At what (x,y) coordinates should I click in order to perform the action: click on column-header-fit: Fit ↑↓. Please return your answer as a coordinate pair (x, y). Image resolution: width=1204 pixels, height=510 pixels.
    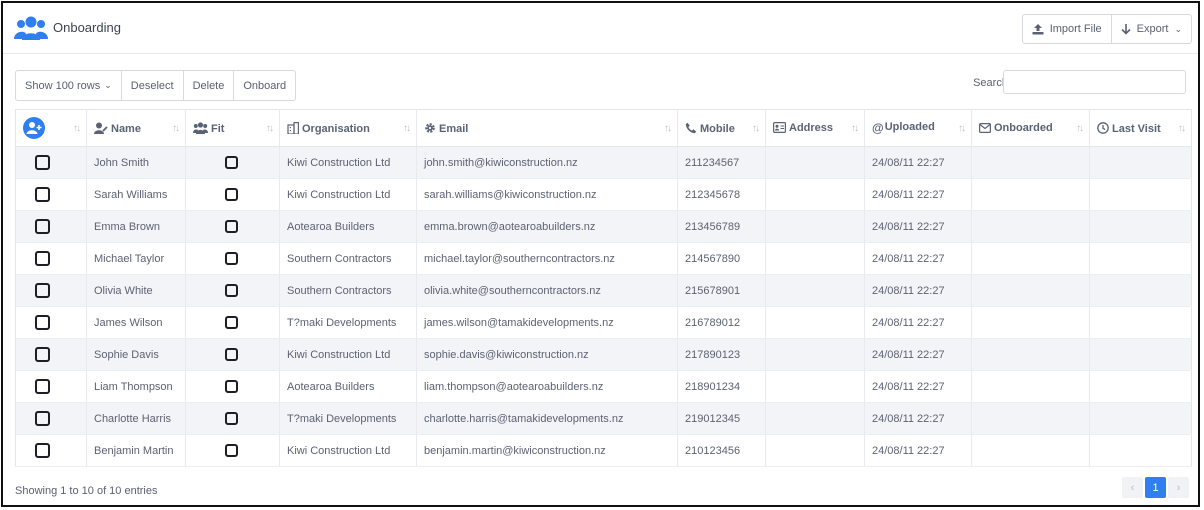
    Looking at the image, I should click on (232, 128).